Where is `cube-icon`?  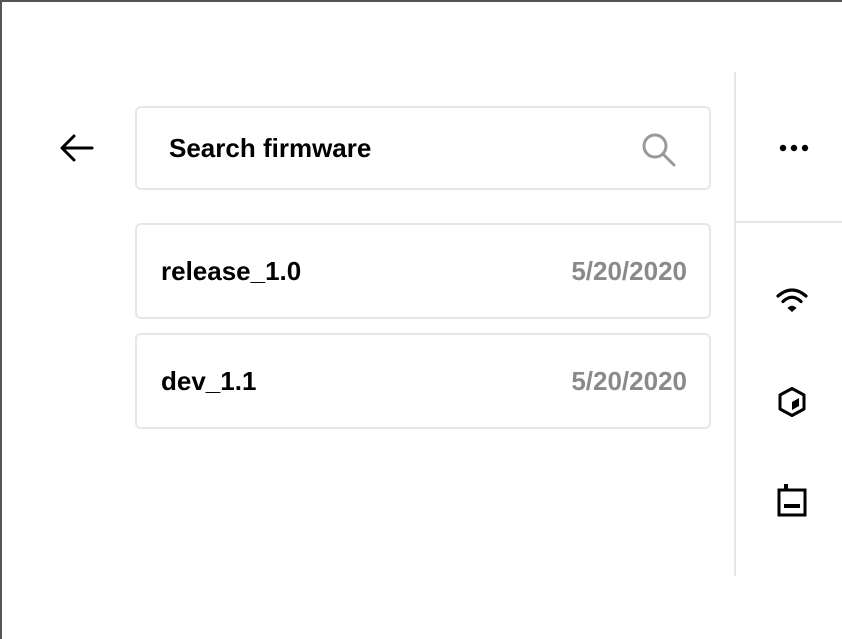
cube-icon is located at coordinates (792, 402).